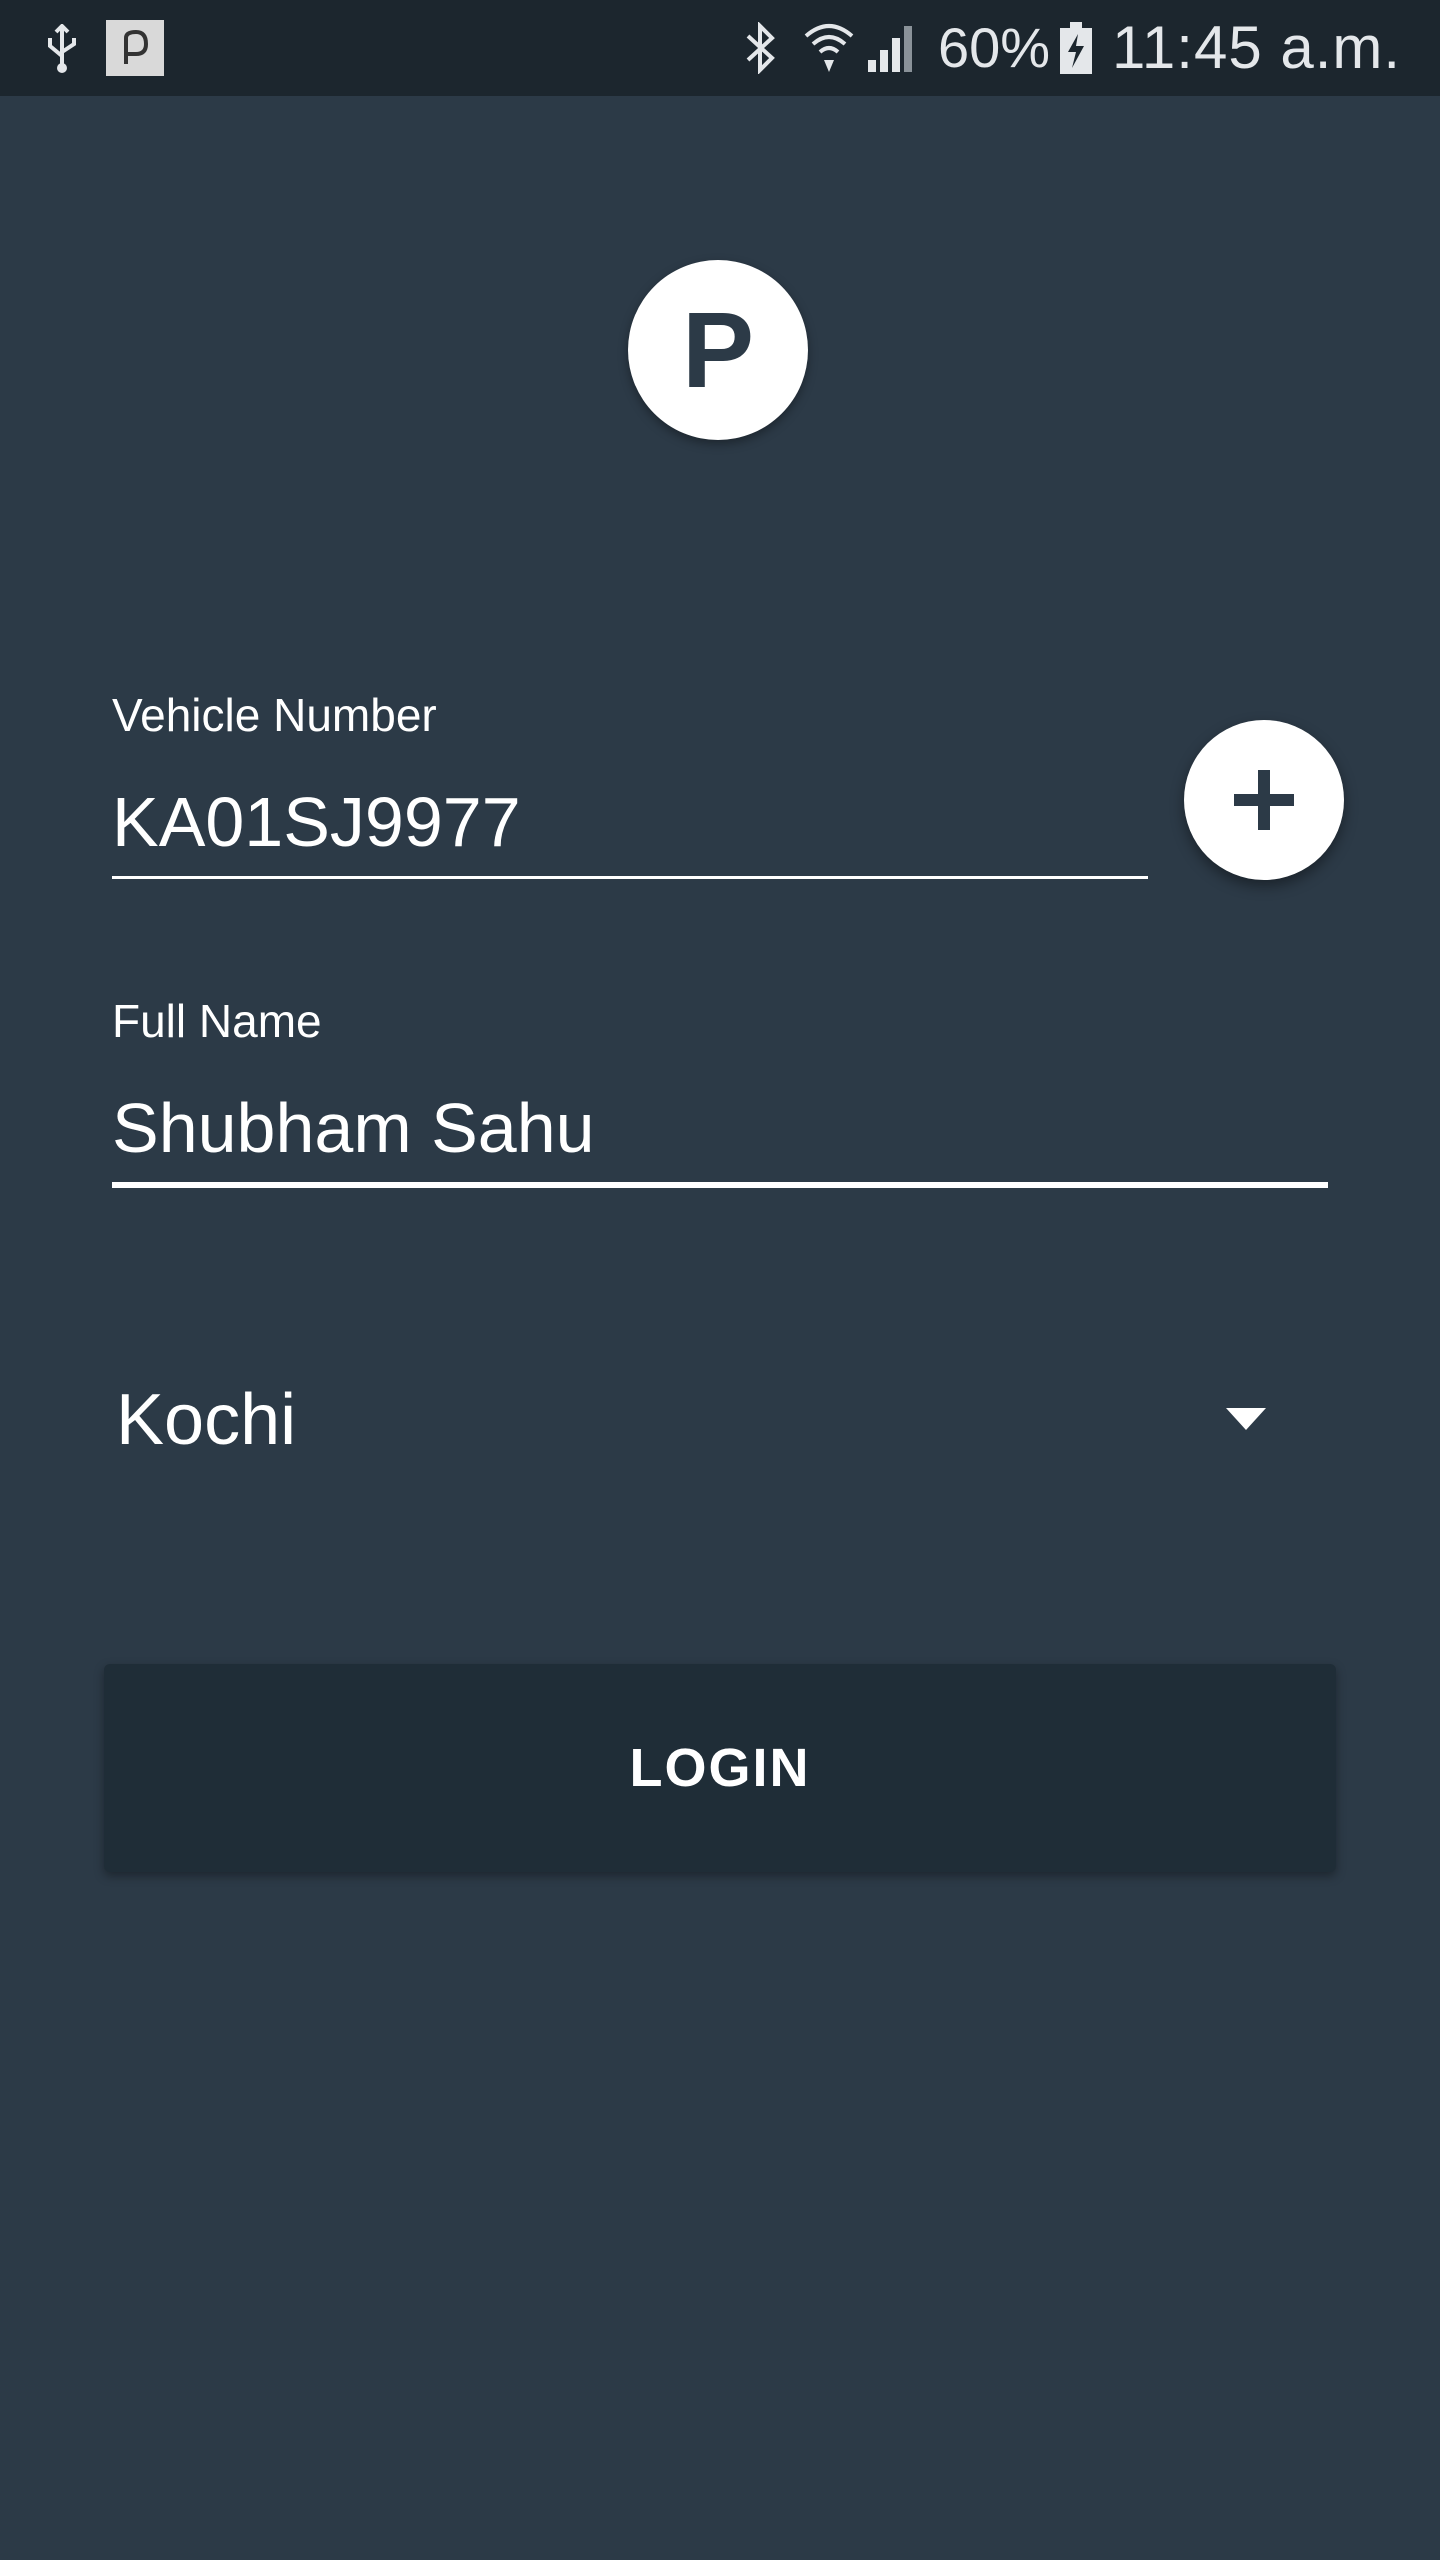 Image resolution: width=1440 pixels, height=2560 pixels. Describe the element at coordinates (206, 1420) in the screenshot. I see `city-selected-value: Kochi` at that location.